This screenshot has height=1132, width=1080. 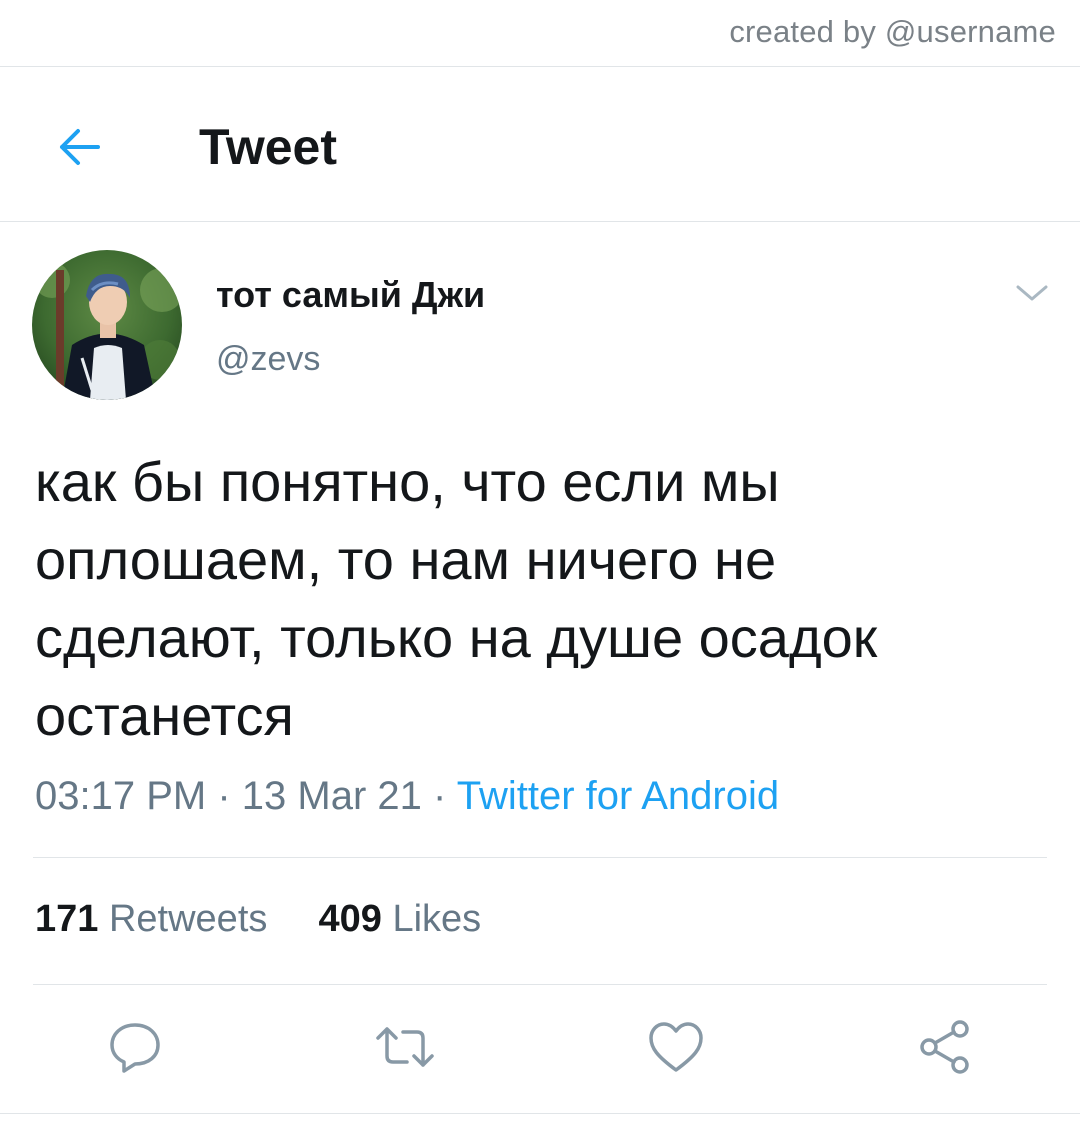 I want to click on like-icon, so click(x=676, y=1047).